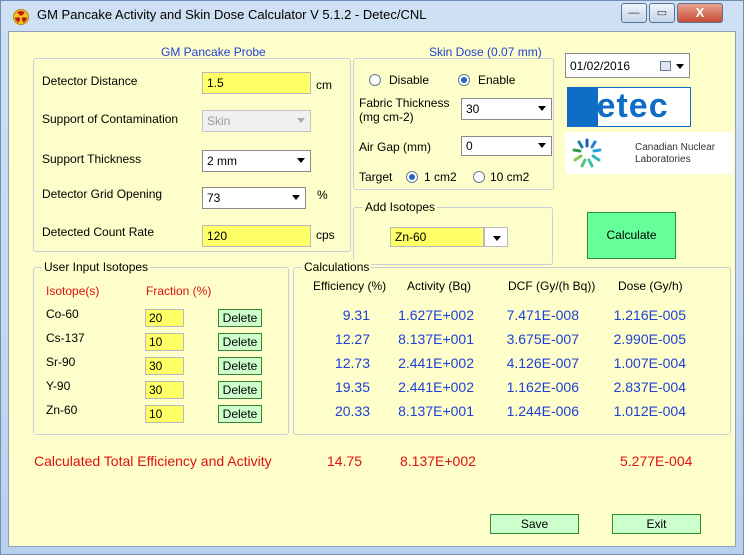 The width and height of the screenshot is (744, 555). Describe the element at coordinates (436, 315) in the screenshot. I see `activity-value: 1.627E+002` at that location.